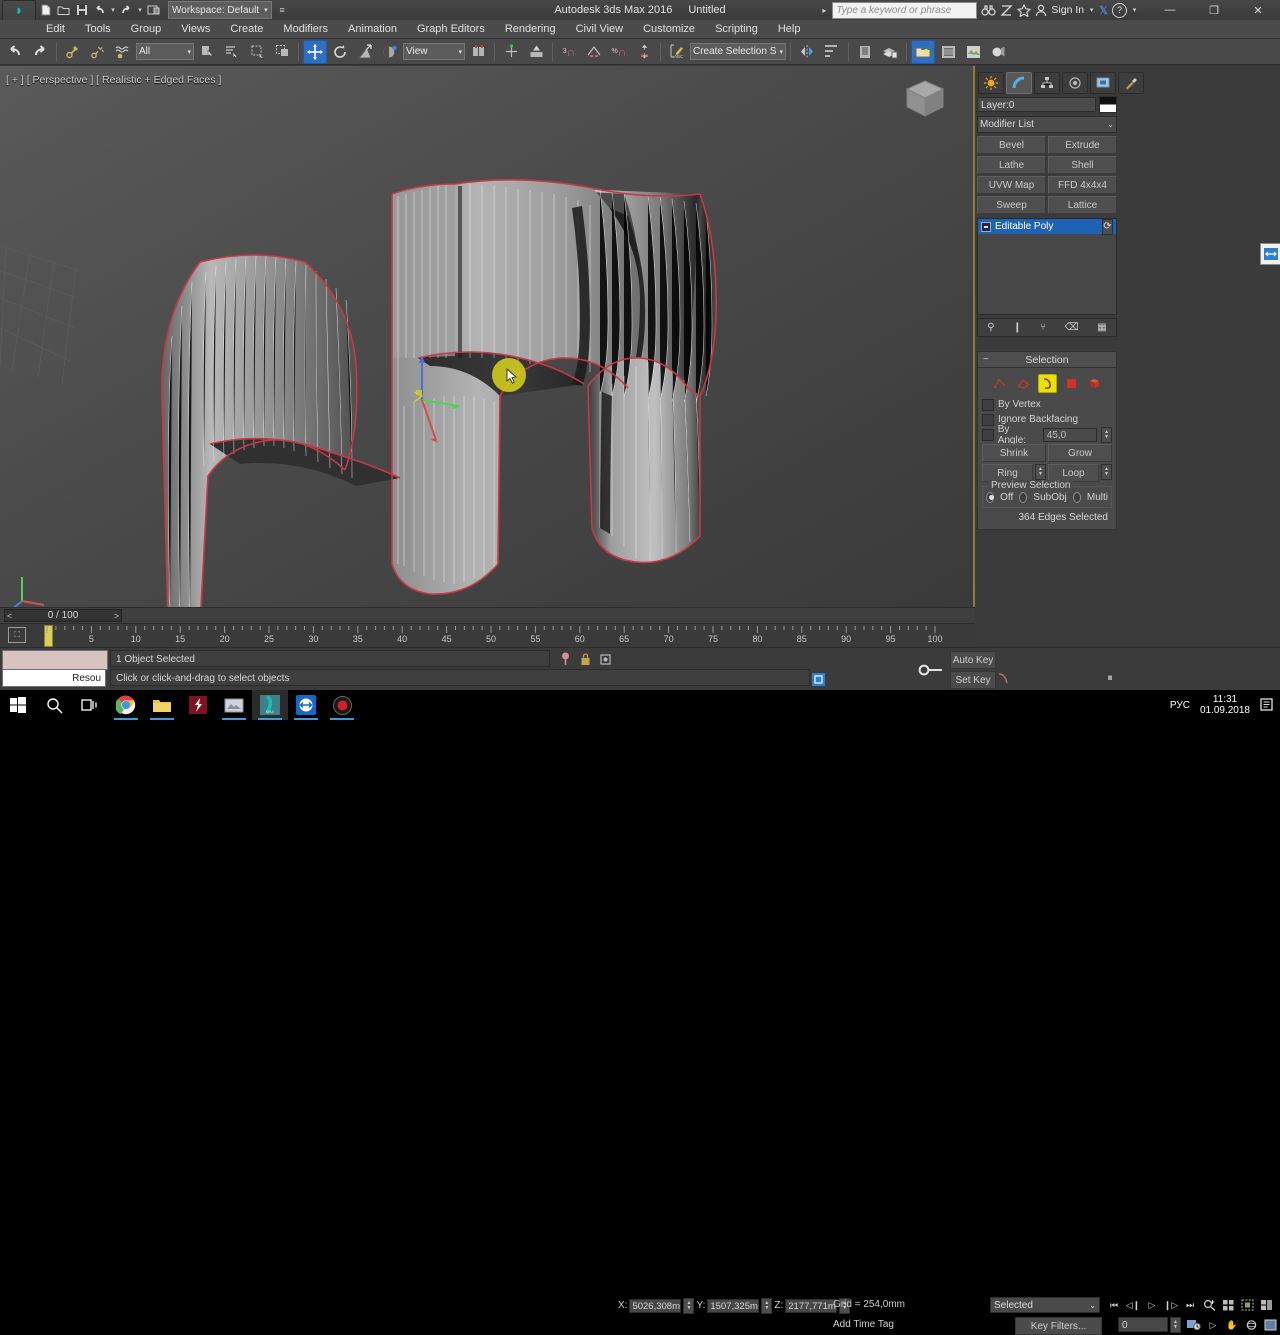 The width and height of the screenshot is (1280, 1335). What do you see at coordinates (1006, 10) in the screenshot?
I see `exchange-app-icon` at bounding box center [1006, 10].